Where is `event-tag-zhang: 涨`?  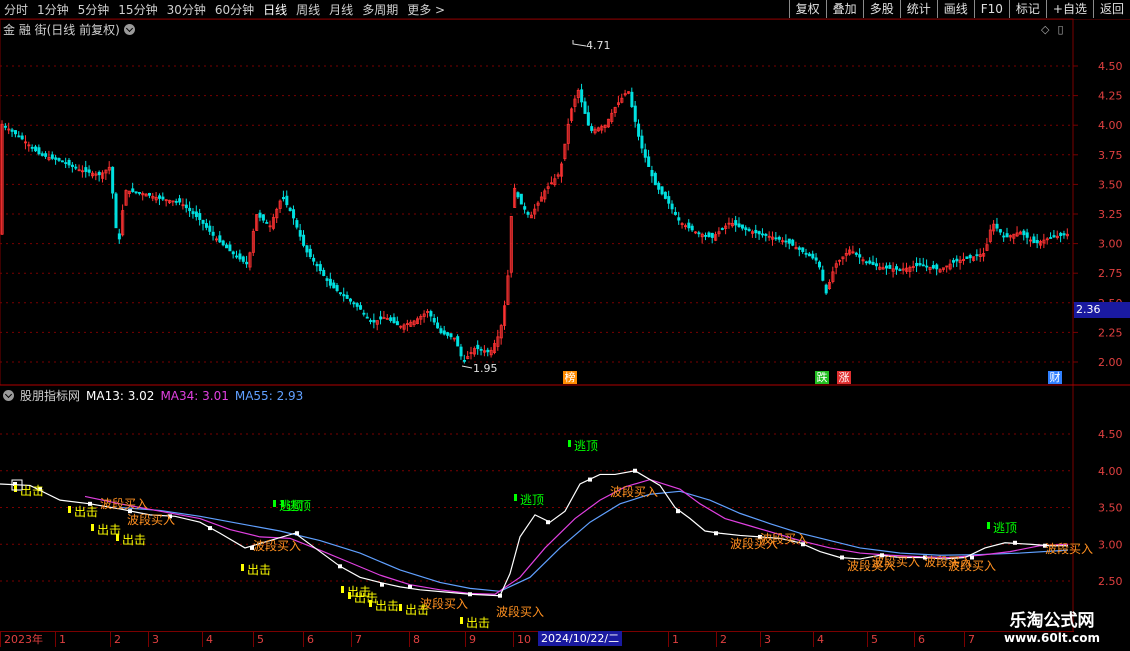 event-tag-zhang: 涨 is located at coordinates (844, 377).